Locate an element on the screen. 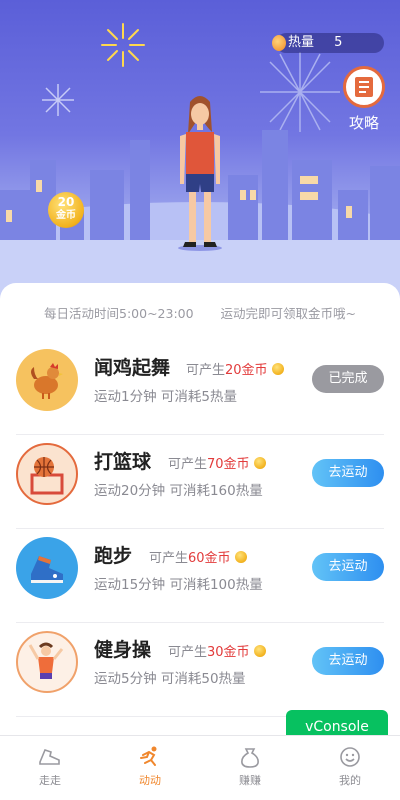 The image size is (400, 800). task-gain: 可产生30金币 is located at coordinates (217, 650).